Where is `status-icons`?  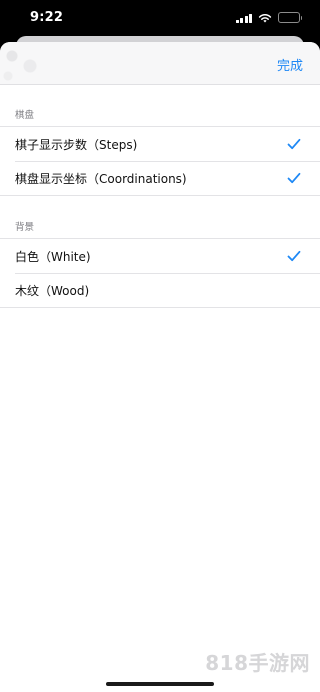
status-icons is located at coordinates (268, 17).